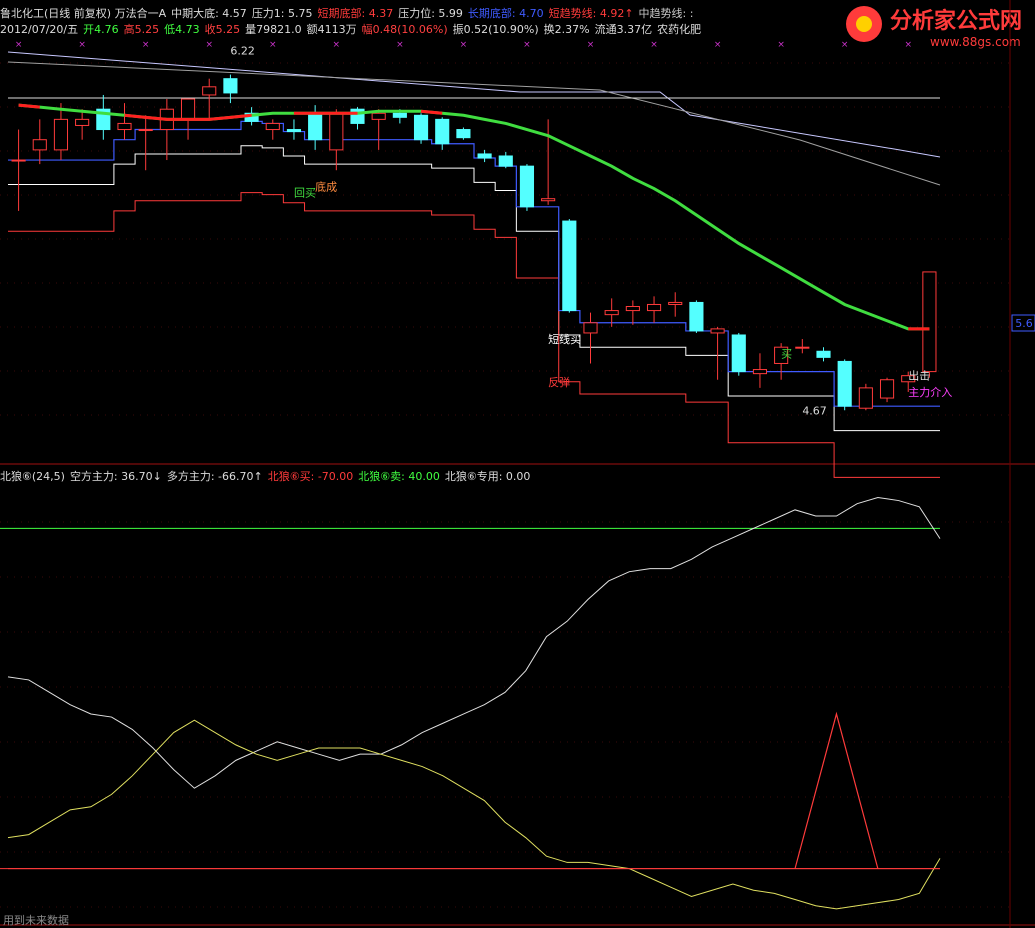 This screenshot has width=1035, height=928. Describe the element at coordinates (32, 476) in the screenshot. I see `indicator-field-0: 北狼⑥(24,5)` at that location.